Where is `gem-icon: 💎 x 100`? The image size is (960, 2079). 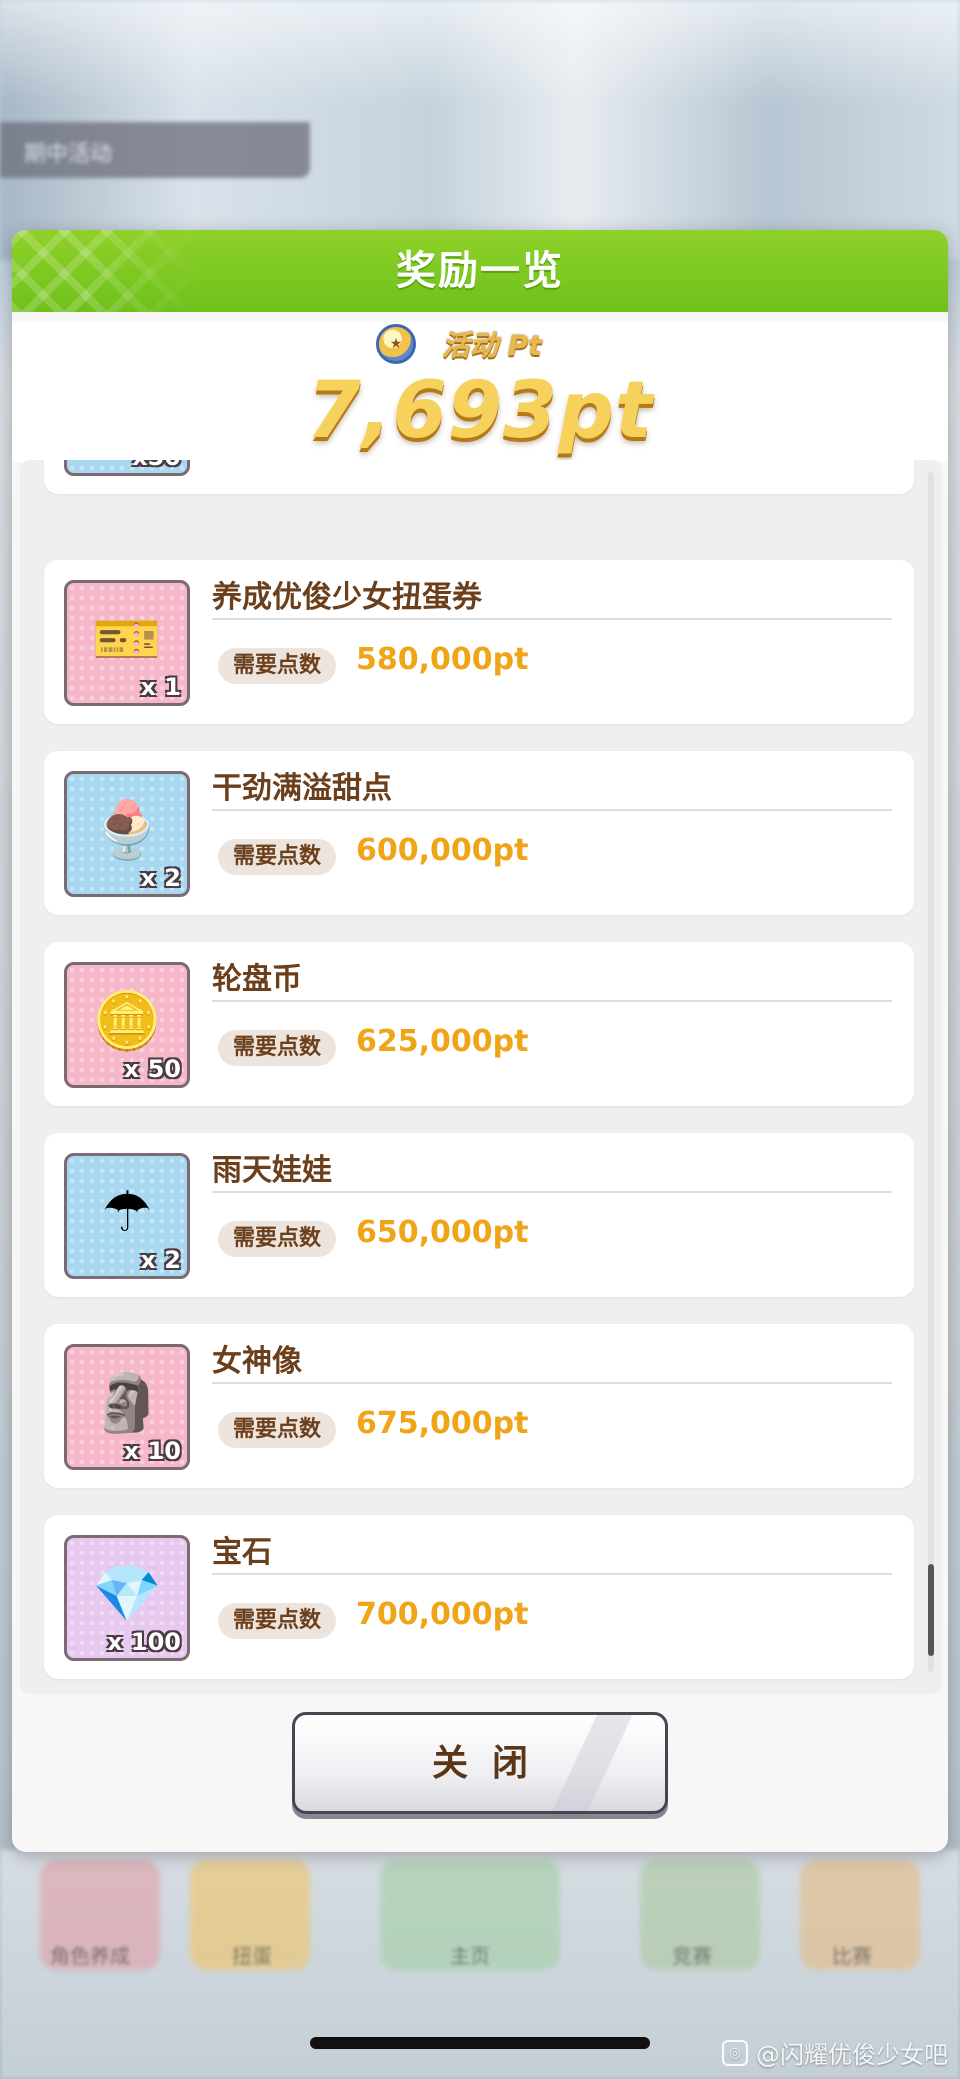
gem-icon: 💎 x 100 is located at coordinates (127, 1598).